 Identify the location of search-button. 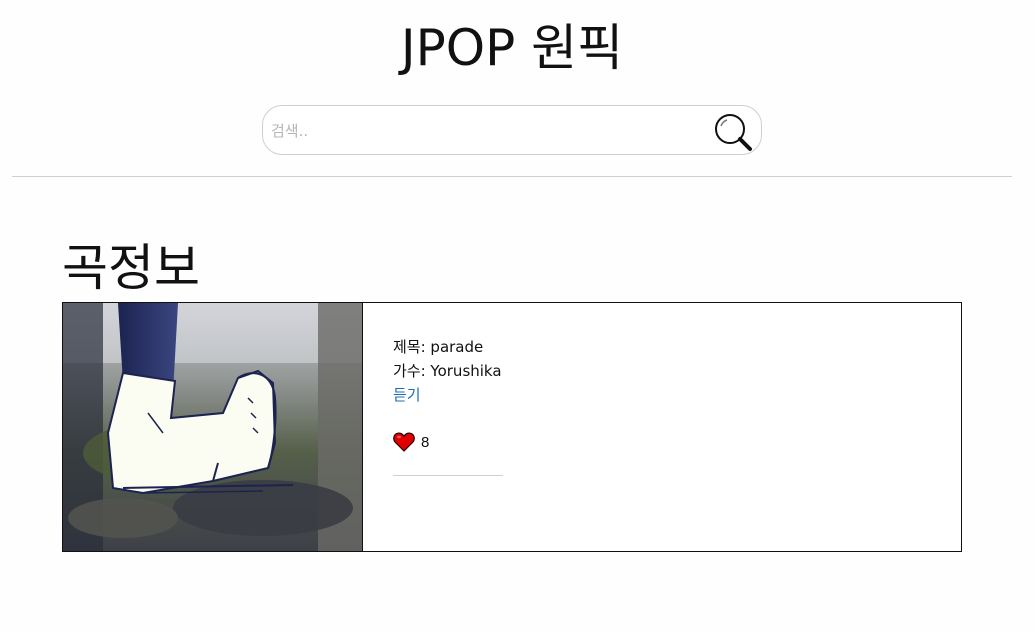
(733, 132).